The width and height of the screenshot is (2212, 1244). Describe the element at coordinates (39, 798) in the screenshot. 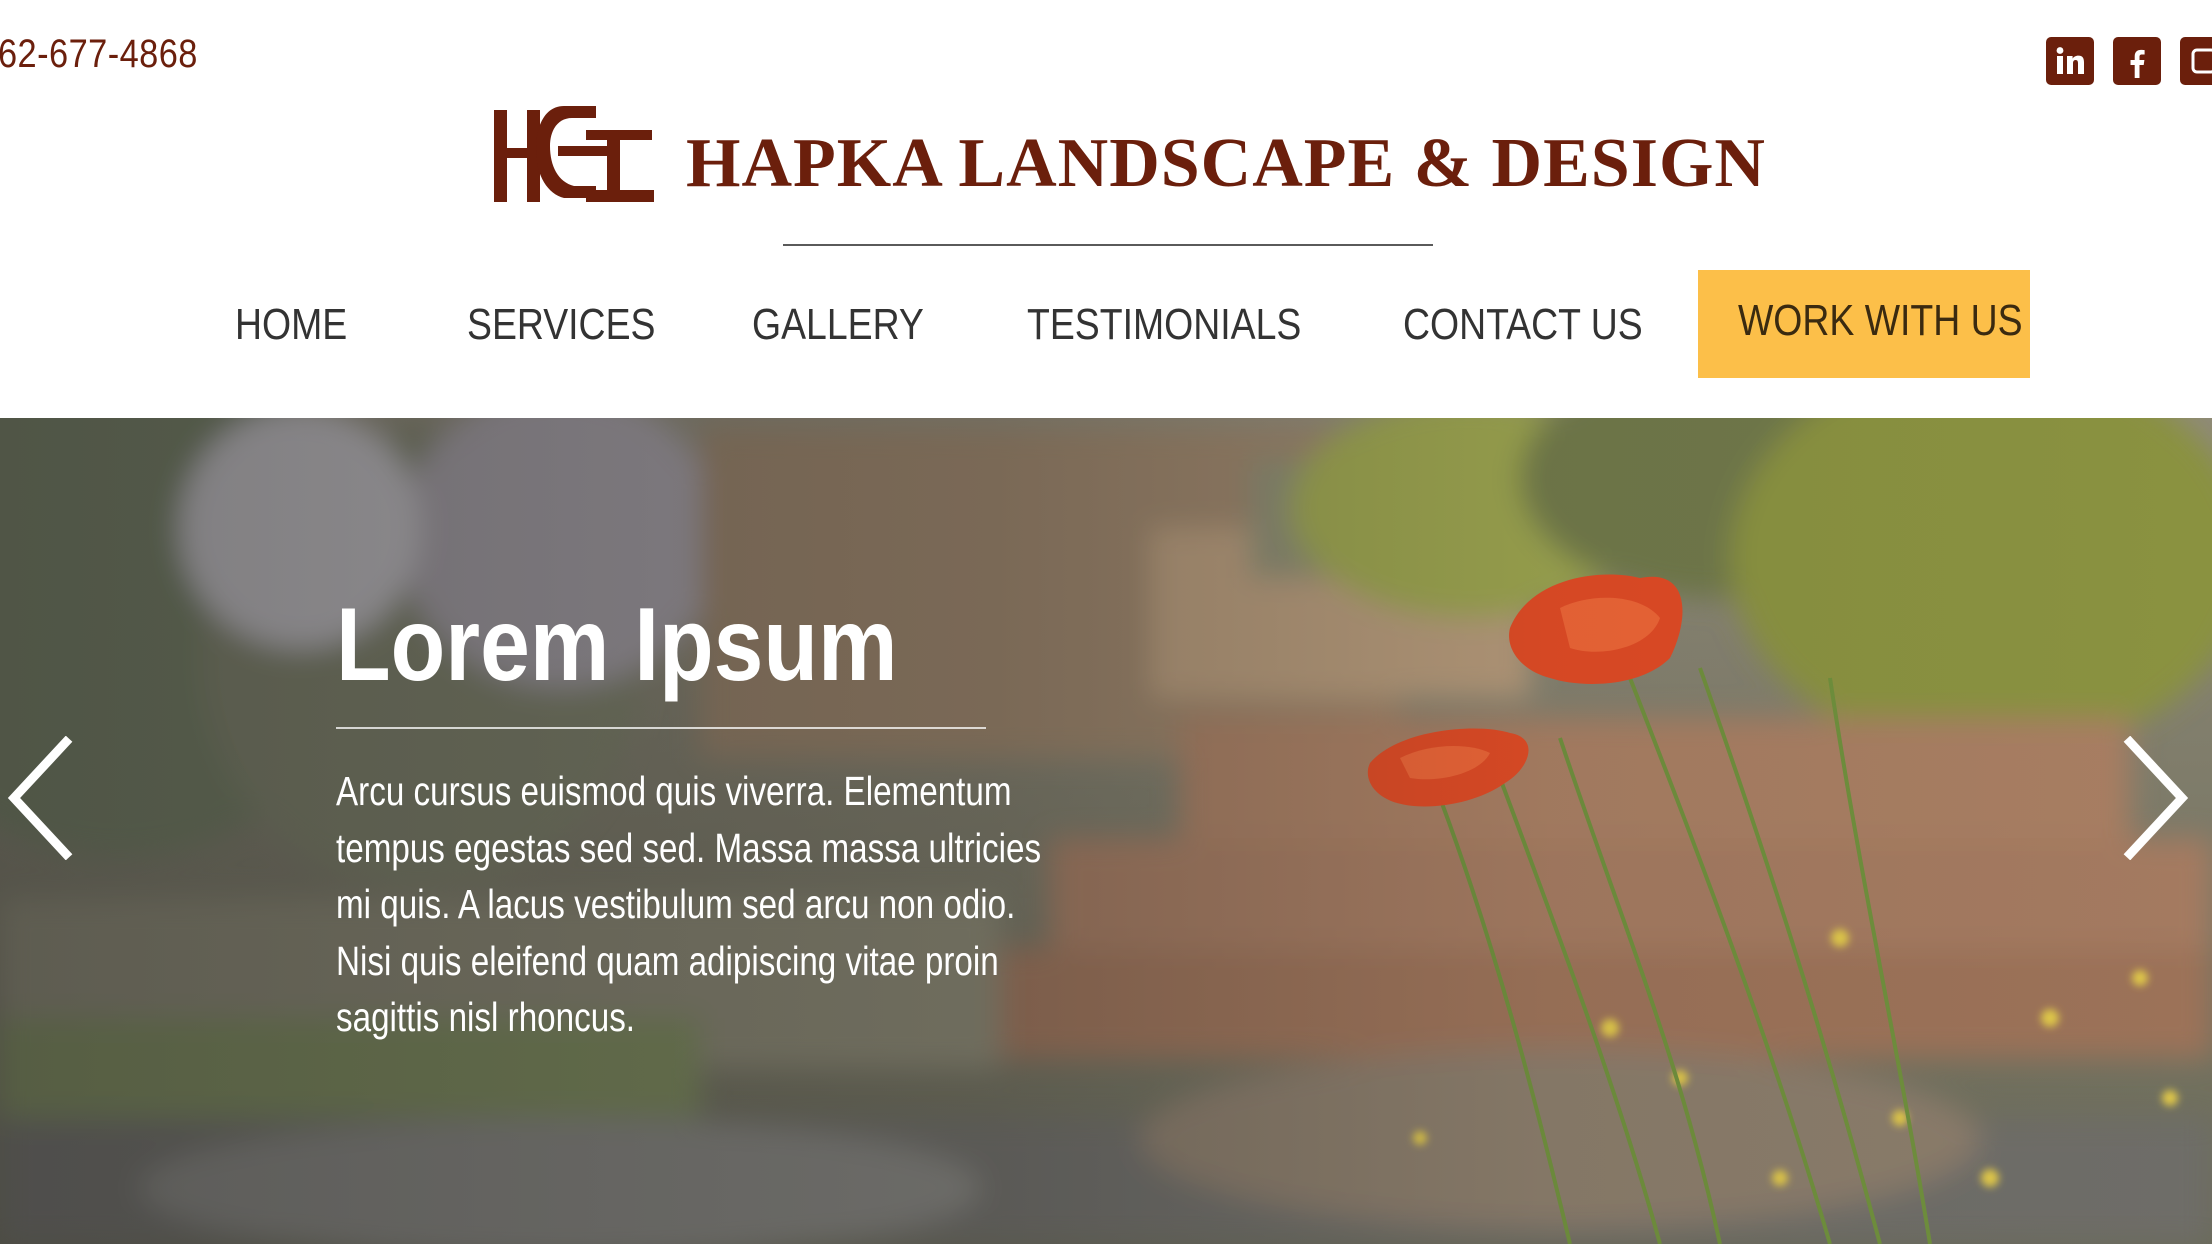

I see `chevron-left-icon` at that location.